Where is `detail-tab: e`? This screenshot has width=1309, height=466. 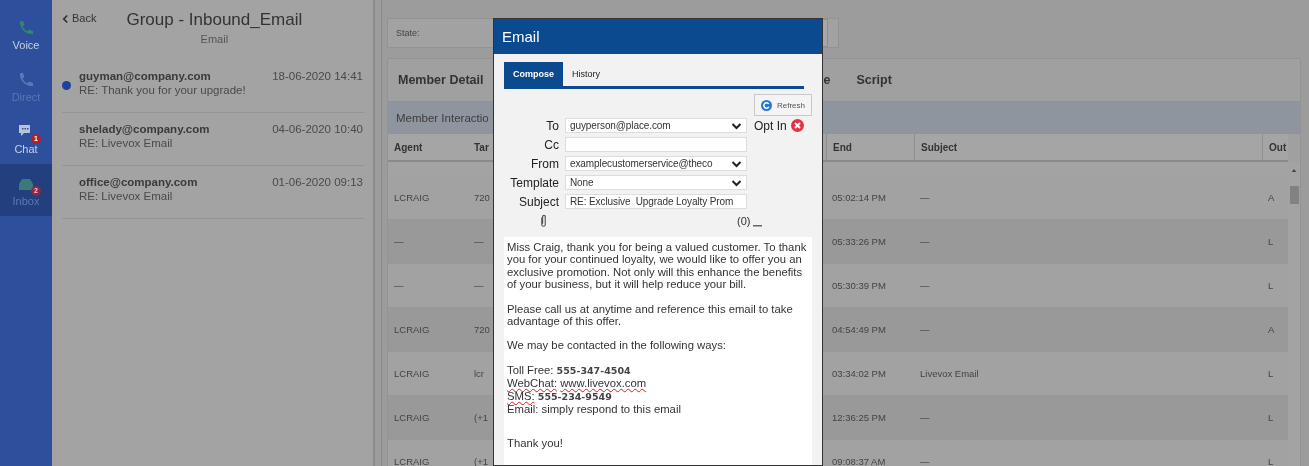 detail-tab: e is located at coordinates (827, 80).